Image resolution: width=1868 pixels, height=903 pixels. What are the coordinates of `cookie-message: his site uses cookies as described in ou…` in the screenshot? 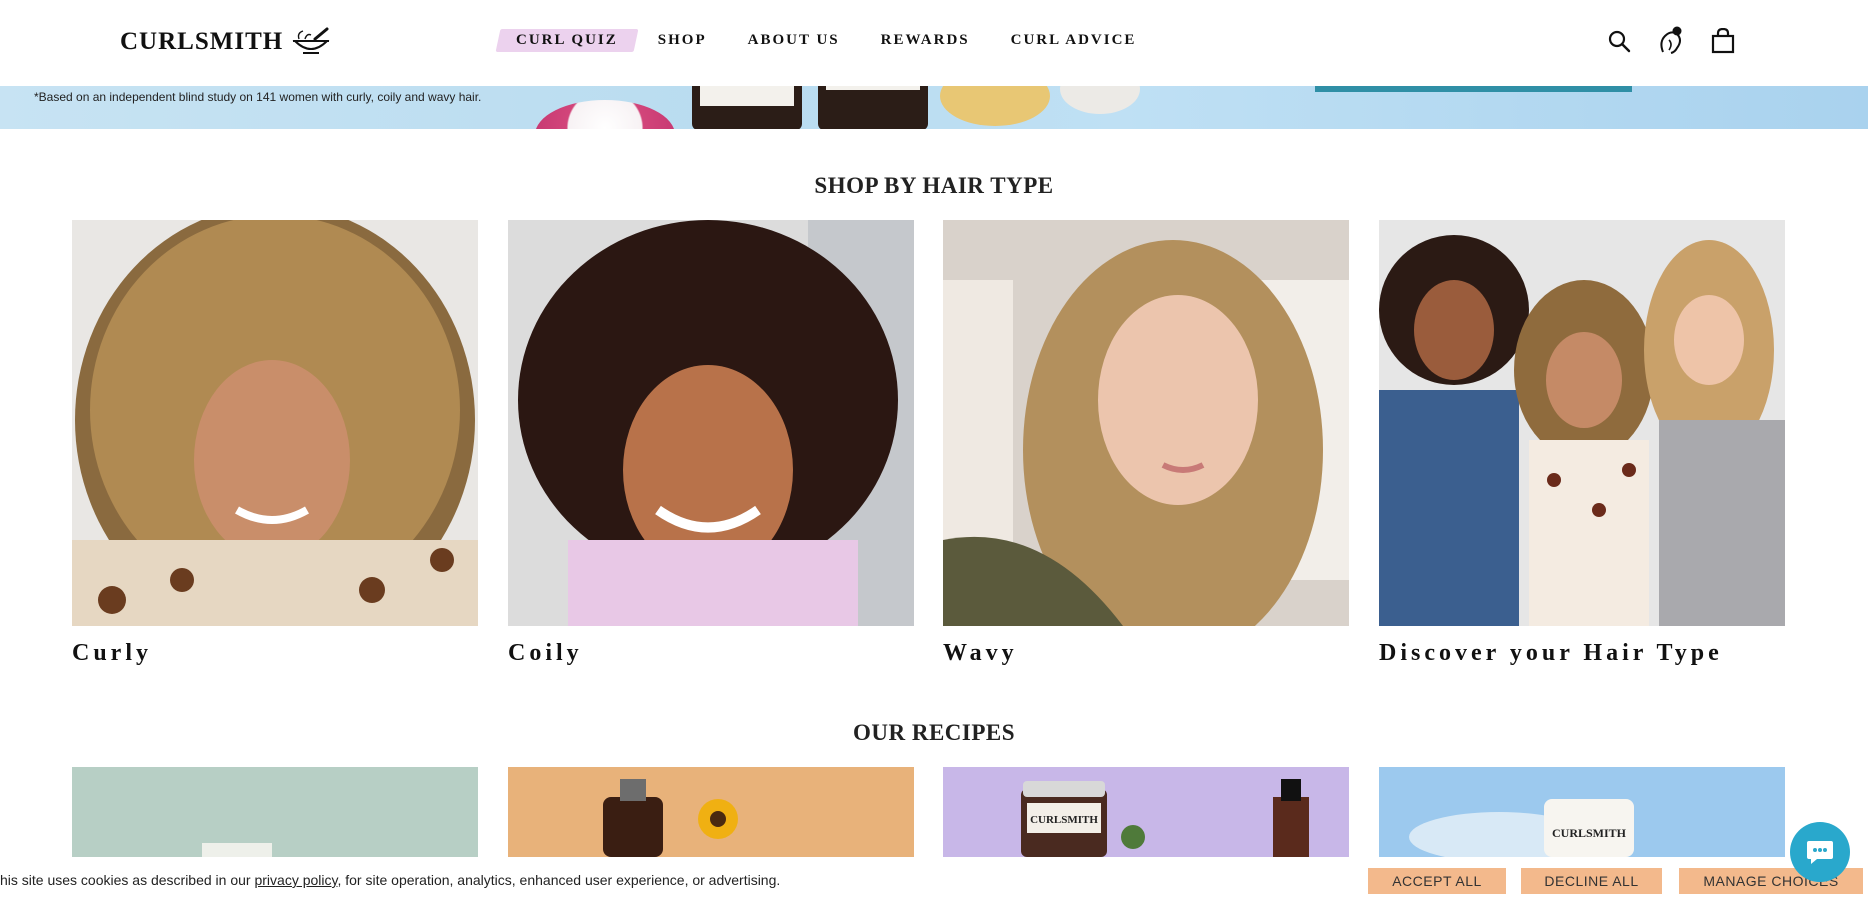 It's located at (390, 880).